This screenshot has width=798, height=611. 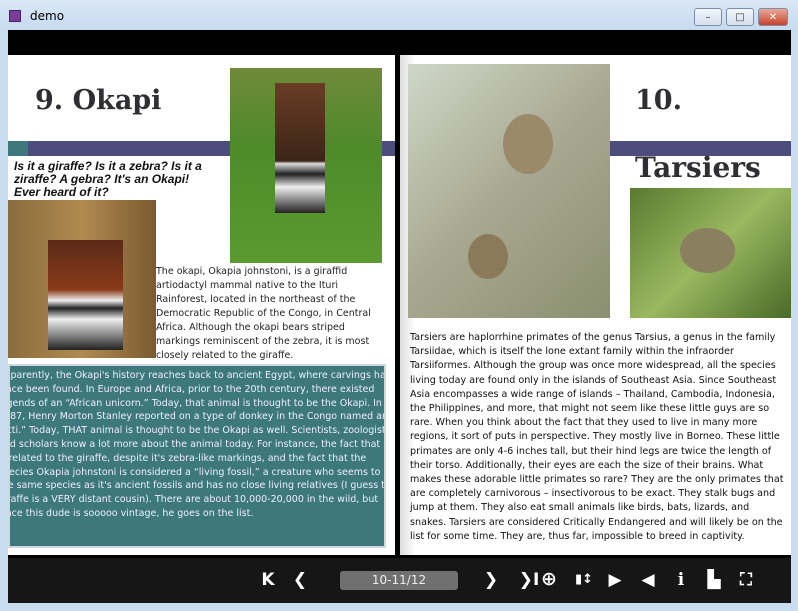 I want to click on maximize-button: □, so click(x=740, y=17).